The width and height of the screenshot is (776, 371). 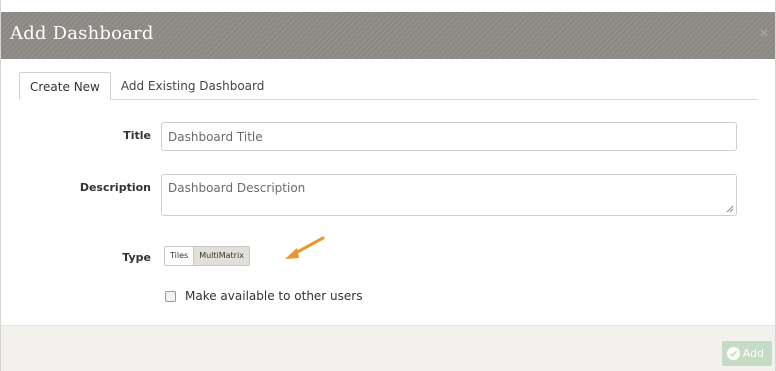 What do you see at coordinates (733, 353) in the screenshot?
I see `check-circle-icon` at bounding box center [733, 353].